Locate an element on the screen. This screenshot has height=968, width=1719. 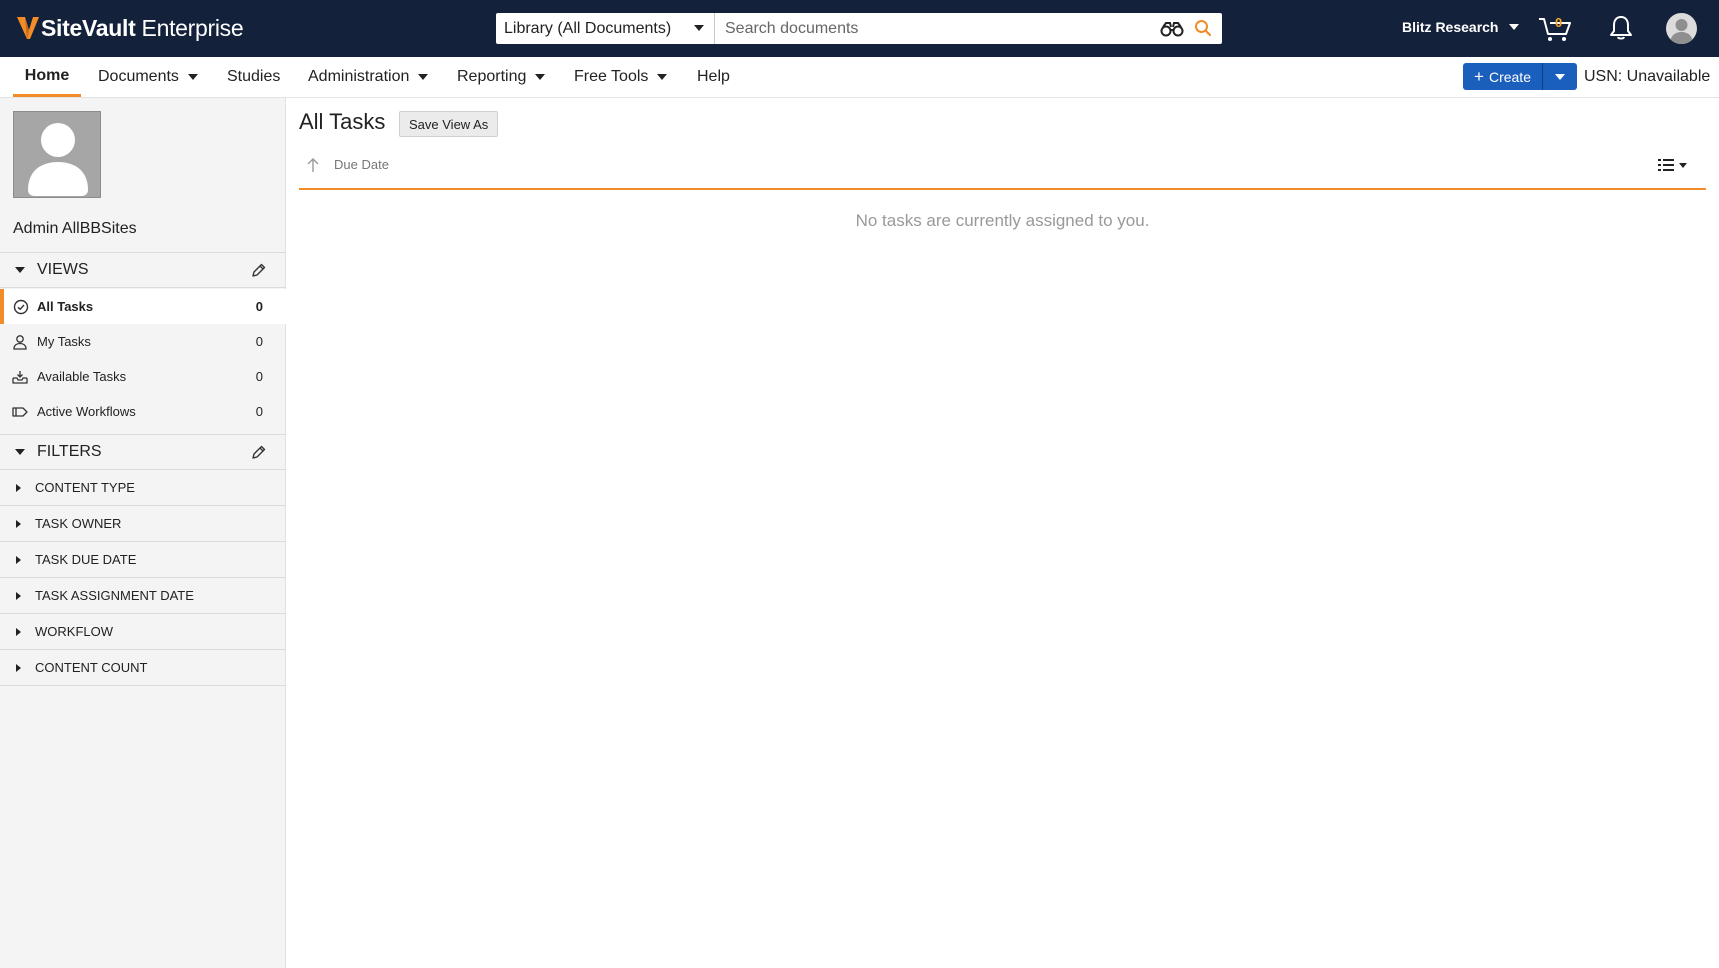
nav-help-label: Help is located at coordinates (713, 76).